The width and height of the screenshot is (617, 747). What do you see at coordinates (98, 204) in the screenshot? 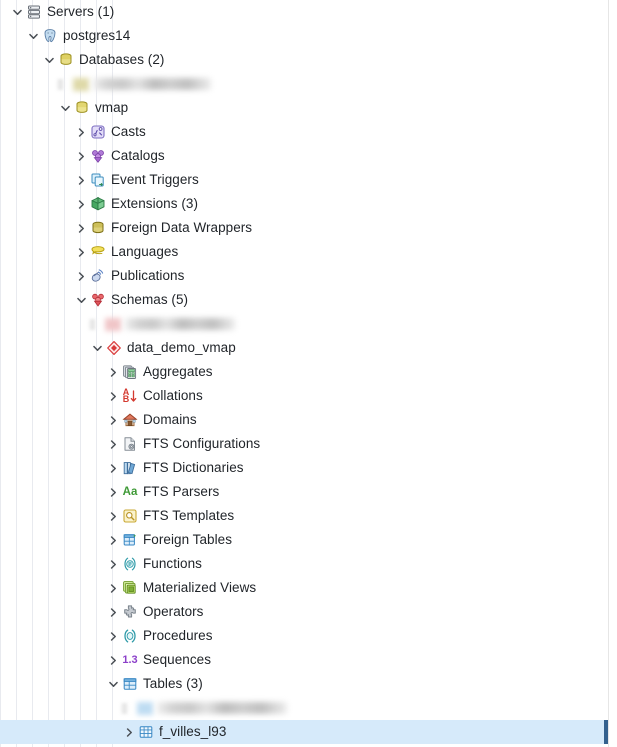
I see `extensions-icon` at bounding box center [98, 204].